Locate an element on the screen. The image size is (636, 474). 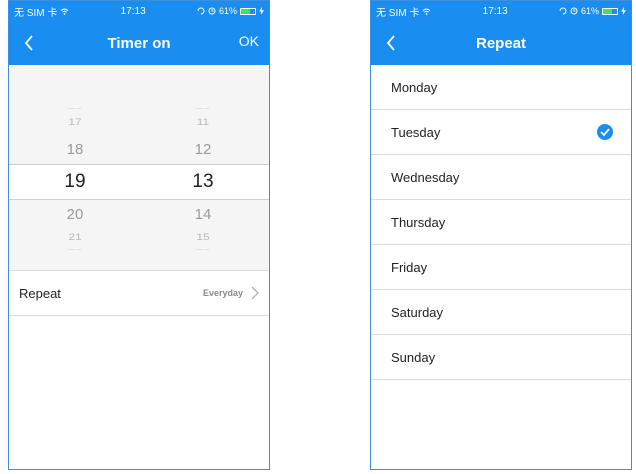
chevron-right-icon is located at coordinates (255, 293).